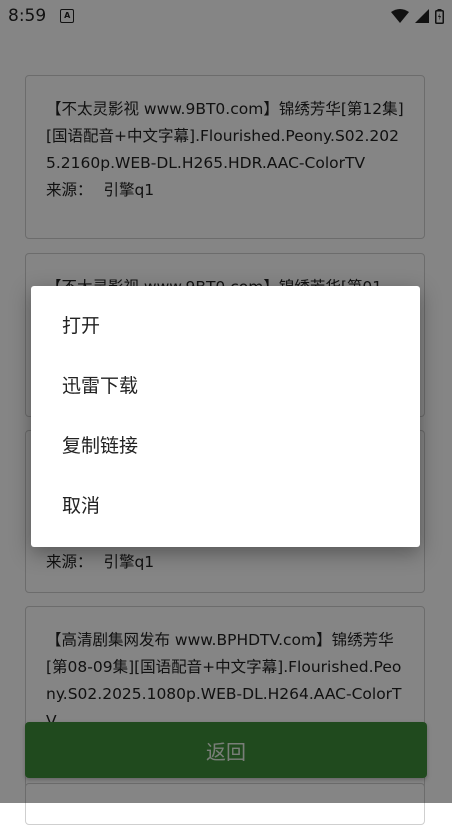 This screenshot has width=452, height=825. I want to click on copy-link-option: 复制链接, so click(225, 446).